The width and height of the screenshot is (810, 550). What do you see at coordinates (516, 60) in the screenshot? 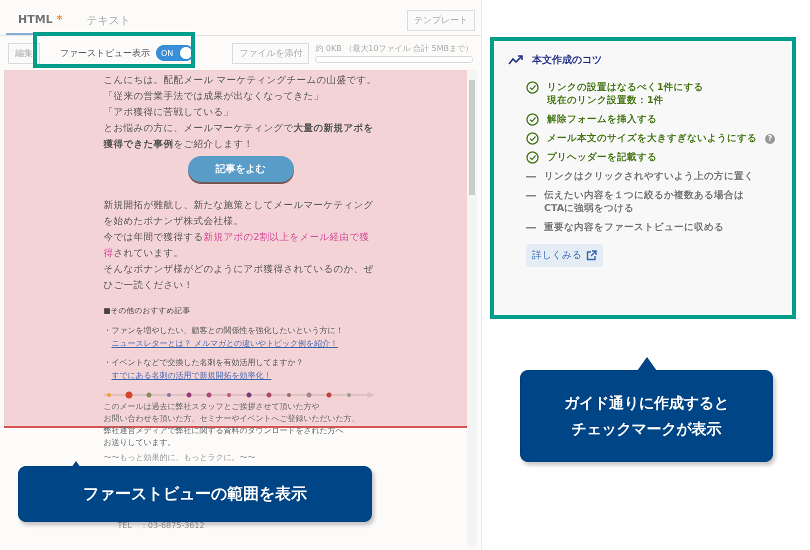
I see `trend-up-icon` at bounding box center [516, 60].